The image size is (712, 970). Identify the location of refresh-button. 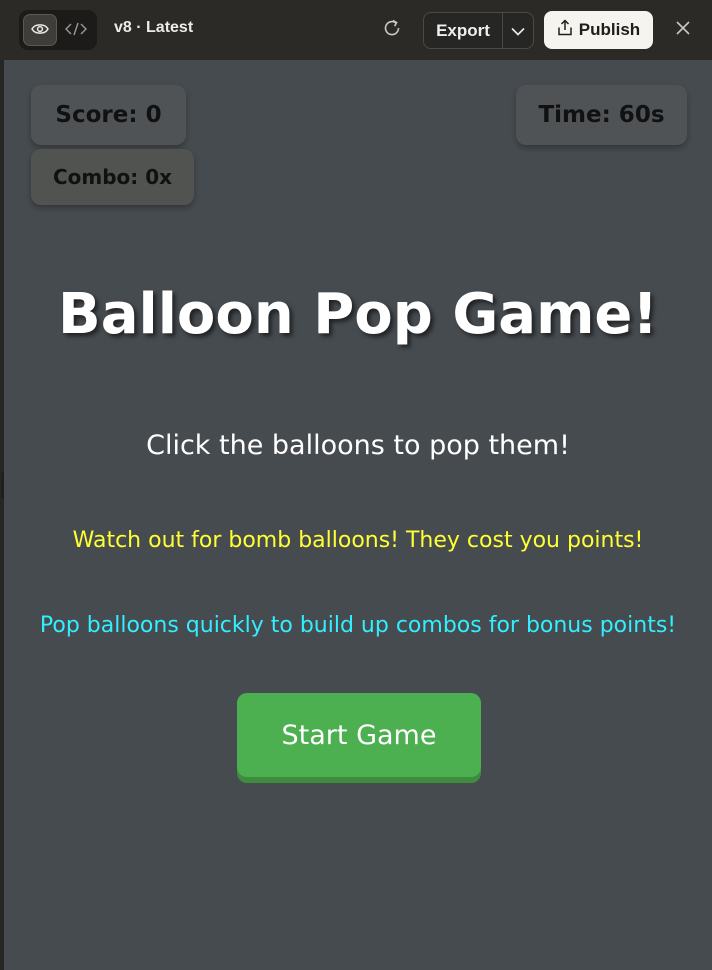
(392, 30).